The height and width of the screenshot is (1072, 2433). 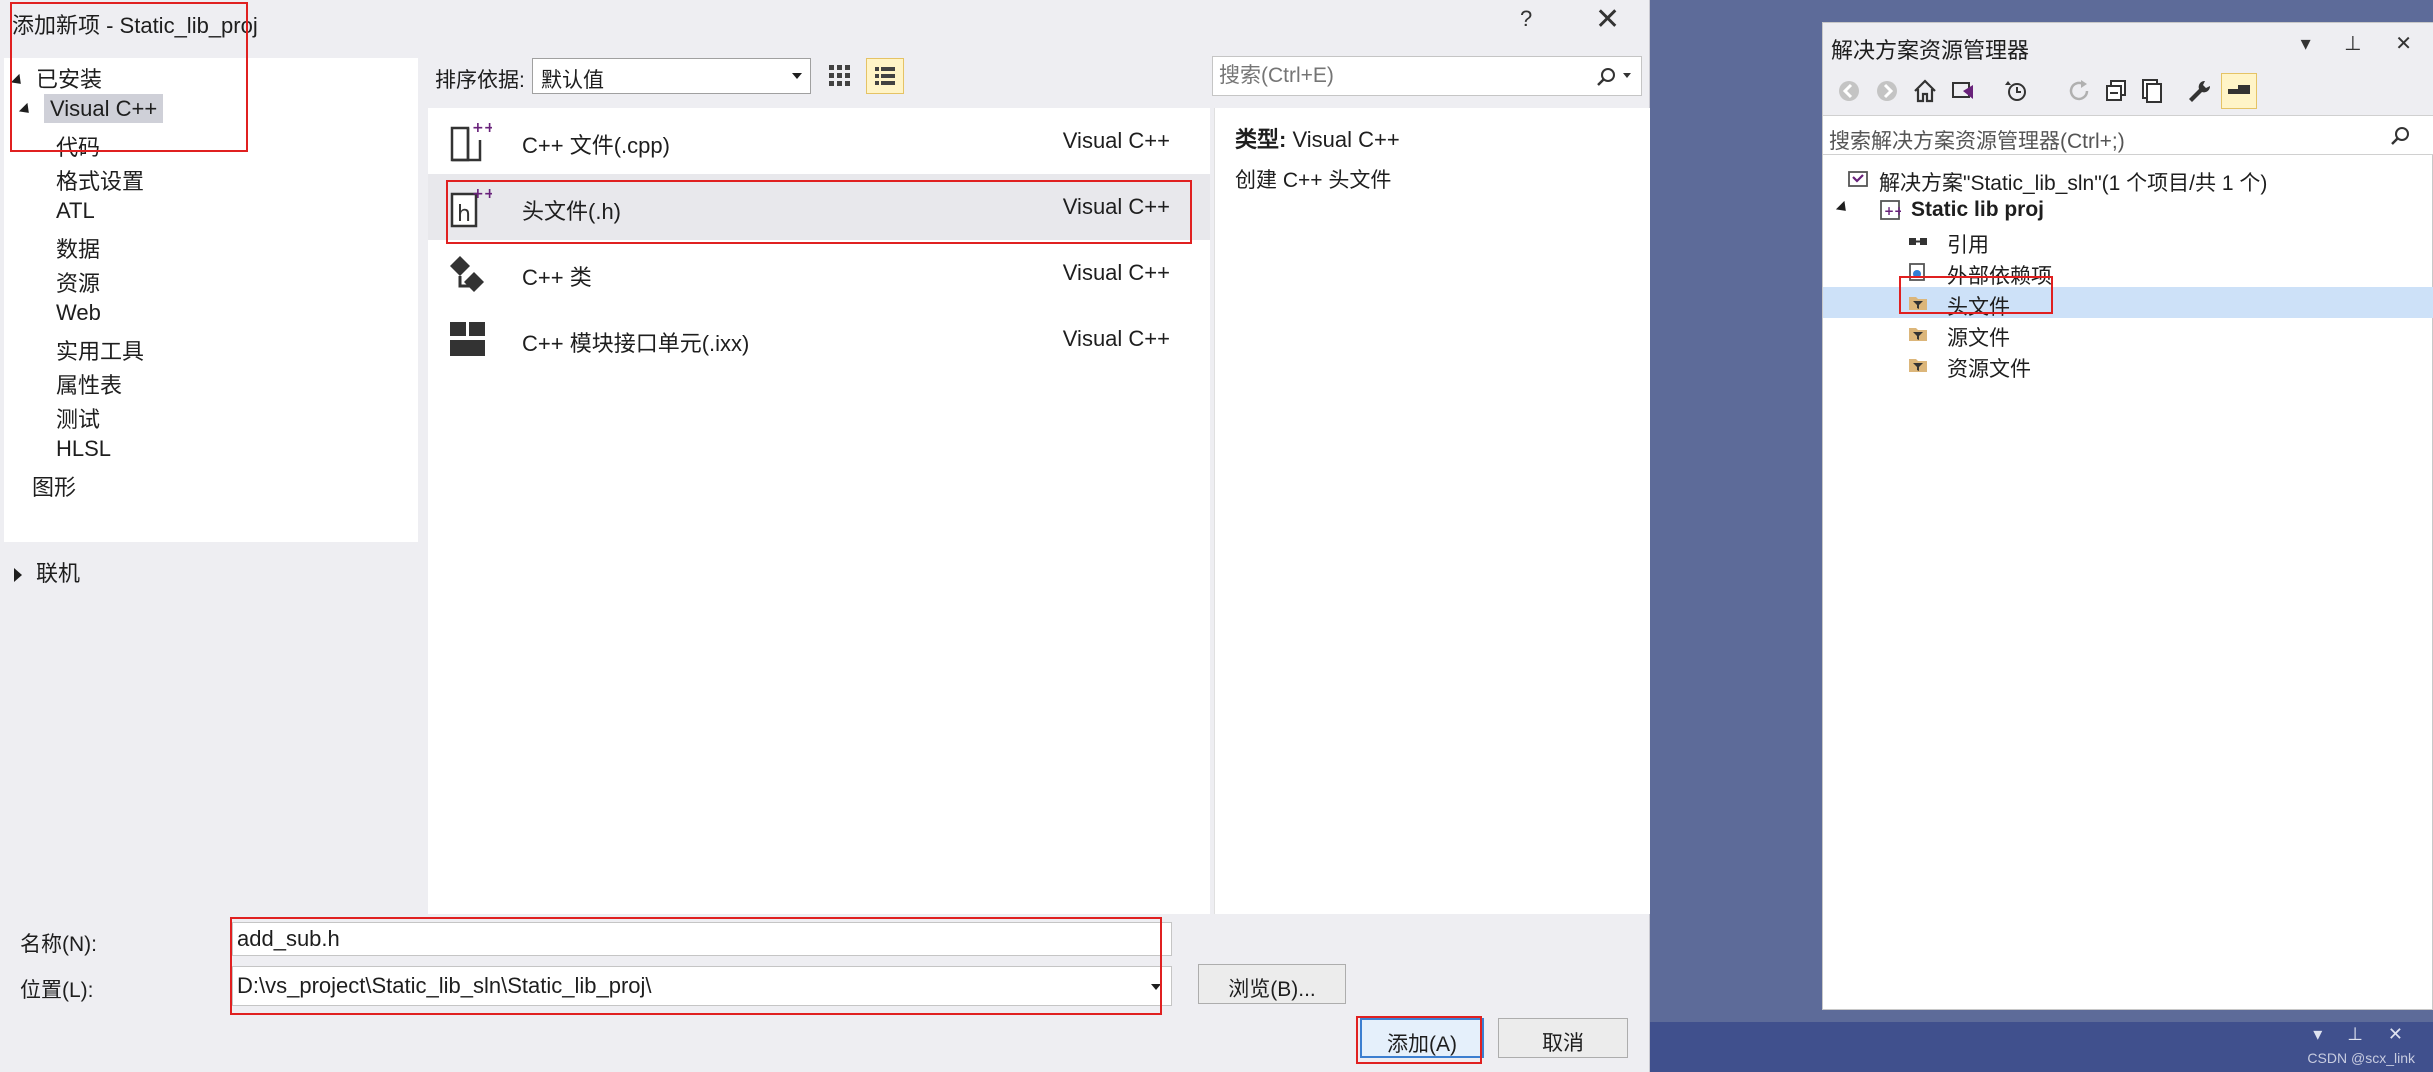 I want to click on solution-icon, so click(x=1858, y=179).